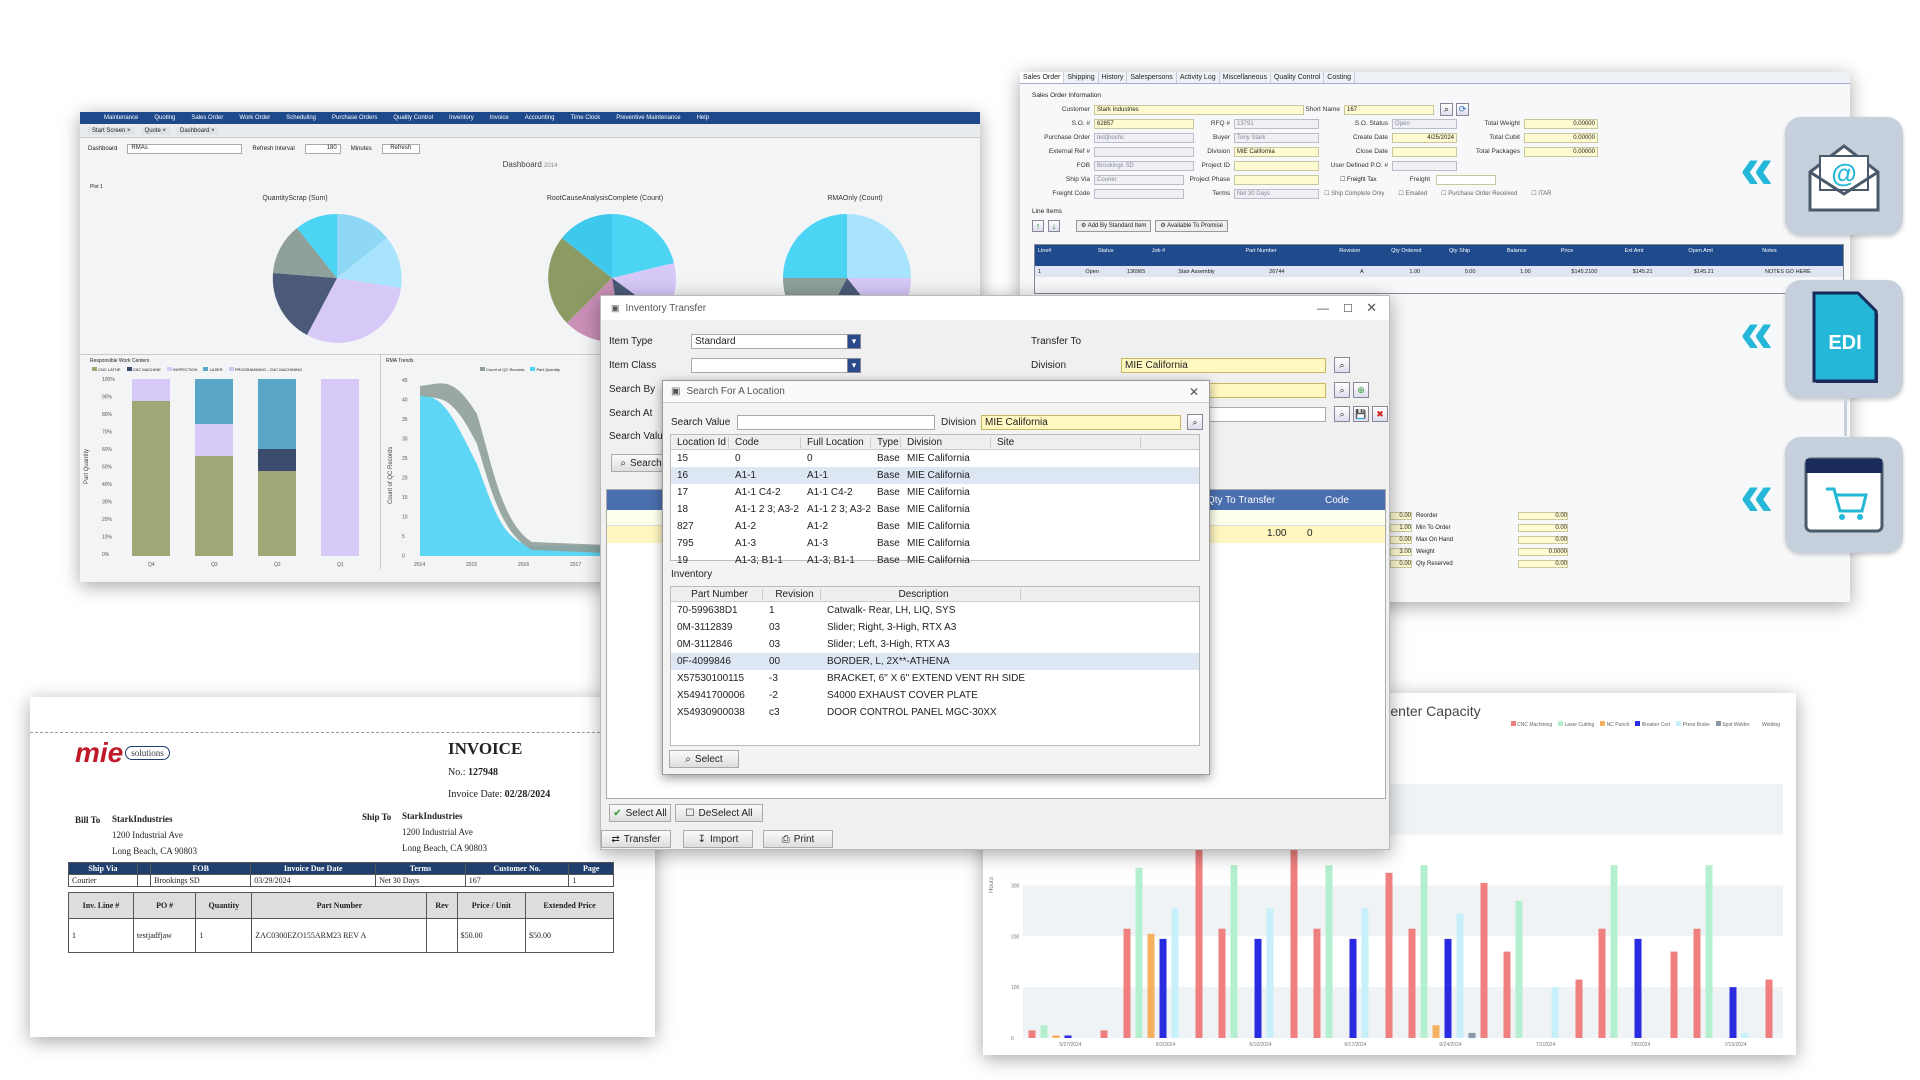  I want to click on qty-to-transfer-cell: 1.00, so click(1276, 533).